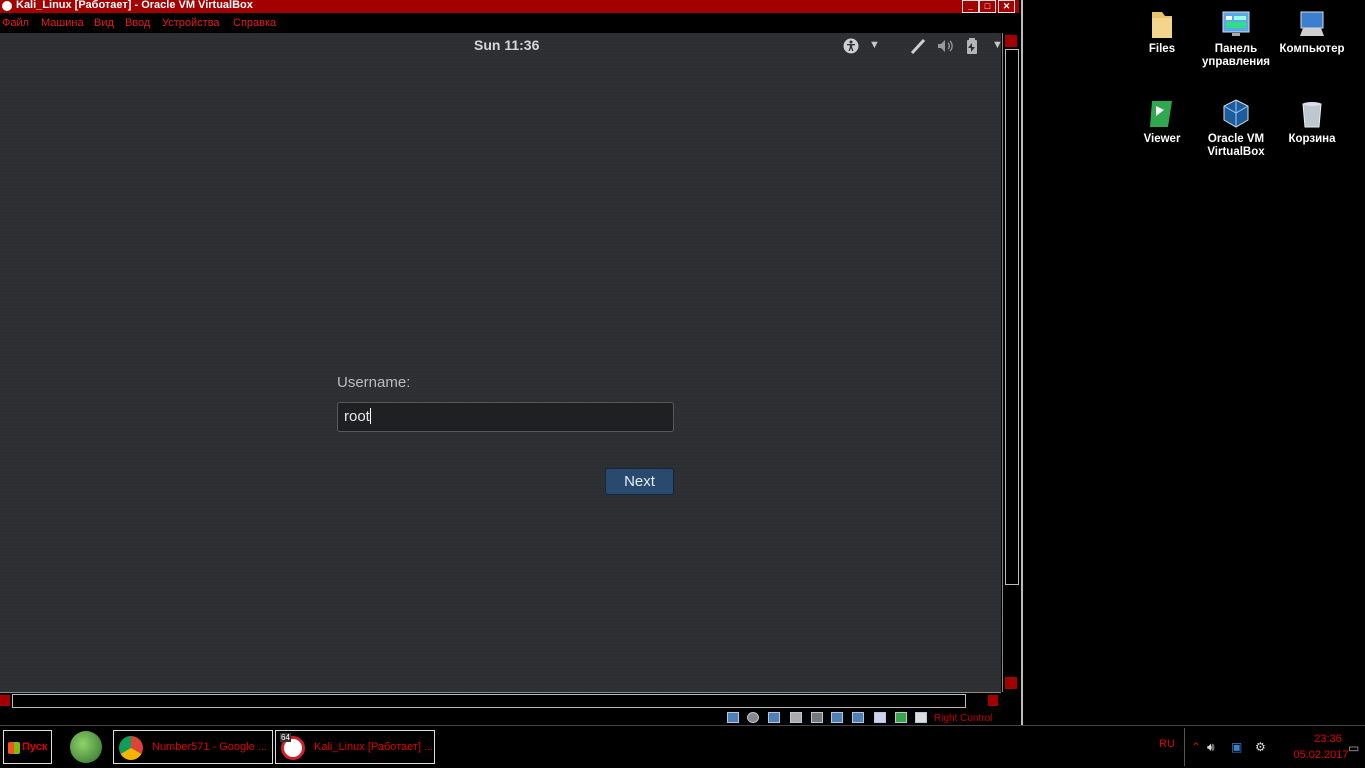 The image size is (1365, 768). I want to click on accessibility-icon, so click(851, 47).